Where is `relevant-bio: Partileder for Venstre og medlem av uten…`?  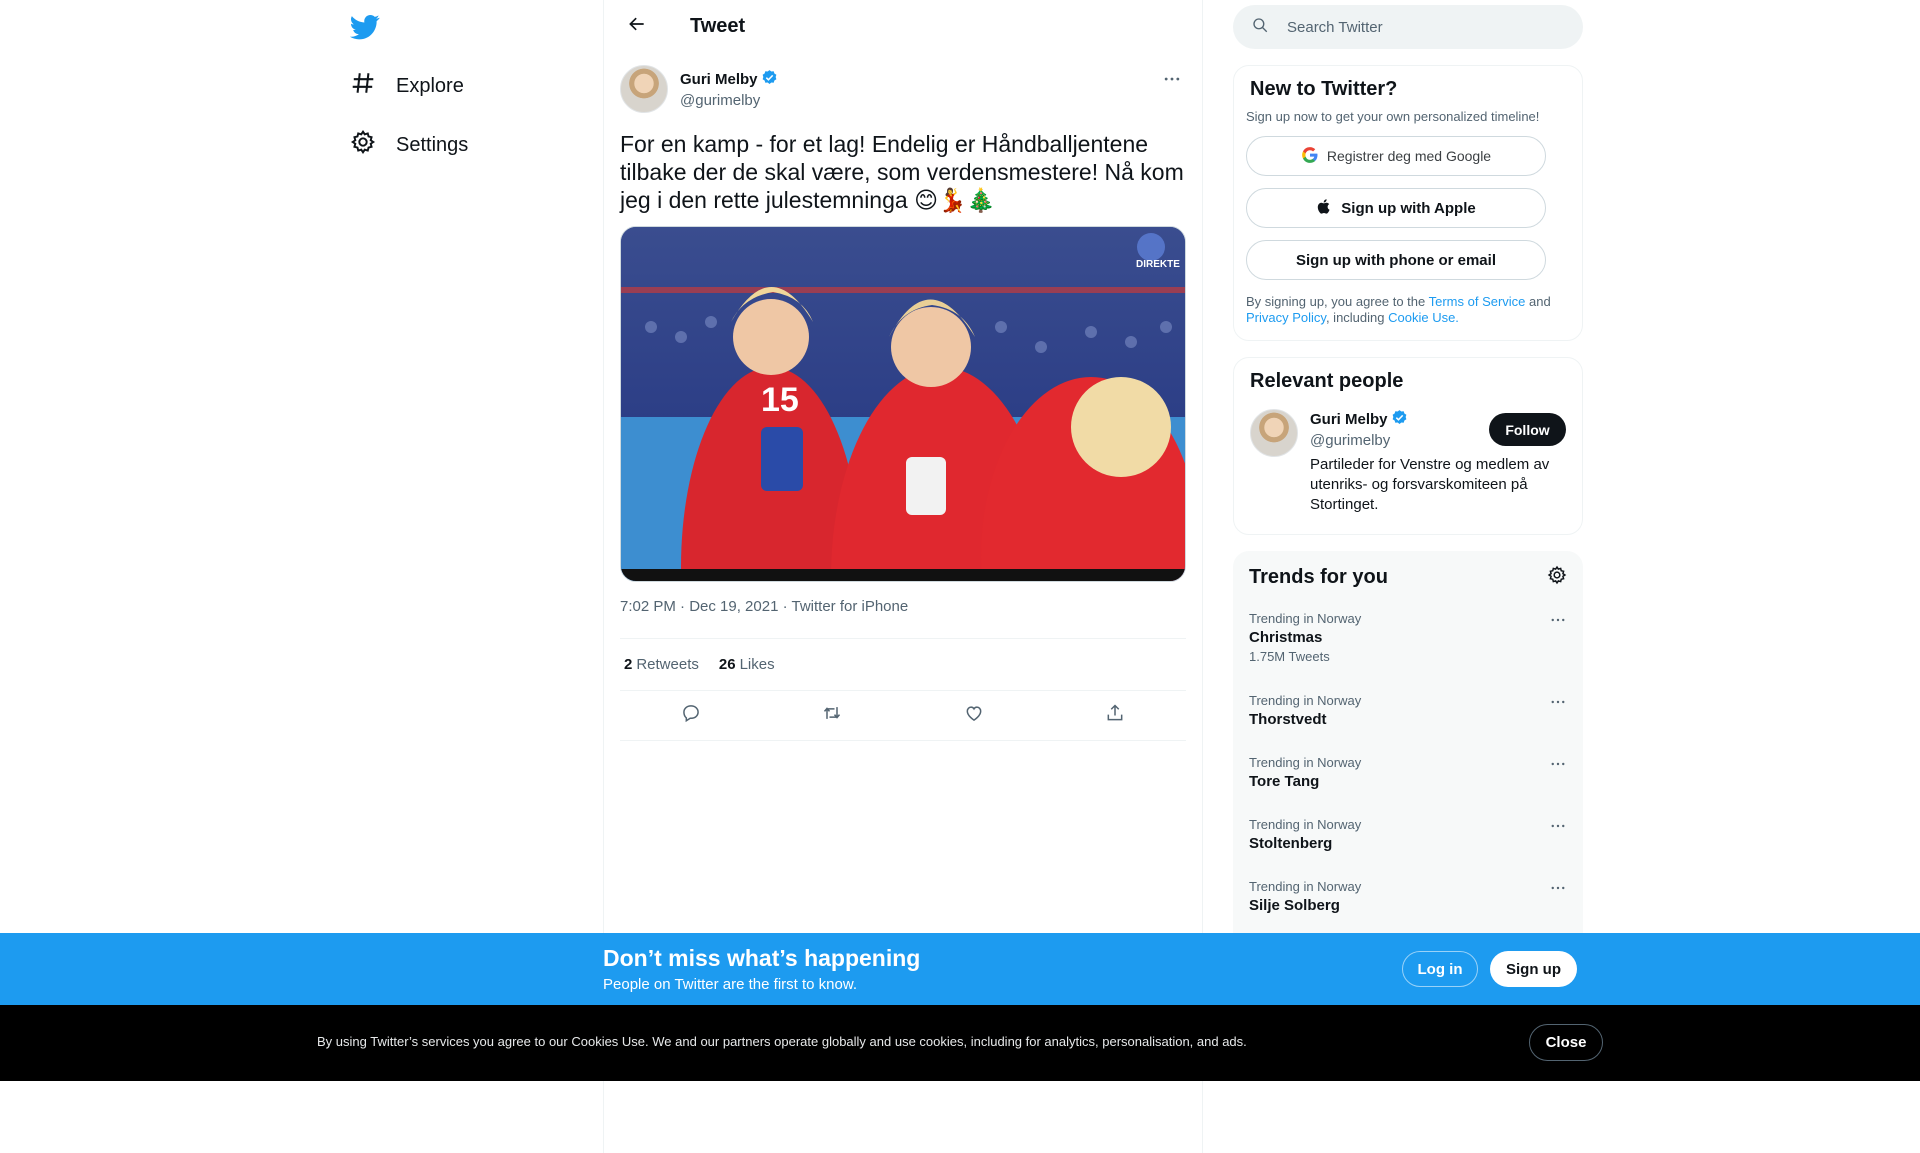
relevant-bio: Partileder for Venstre og medlem av uten… is located at coordinates (1430, 484).